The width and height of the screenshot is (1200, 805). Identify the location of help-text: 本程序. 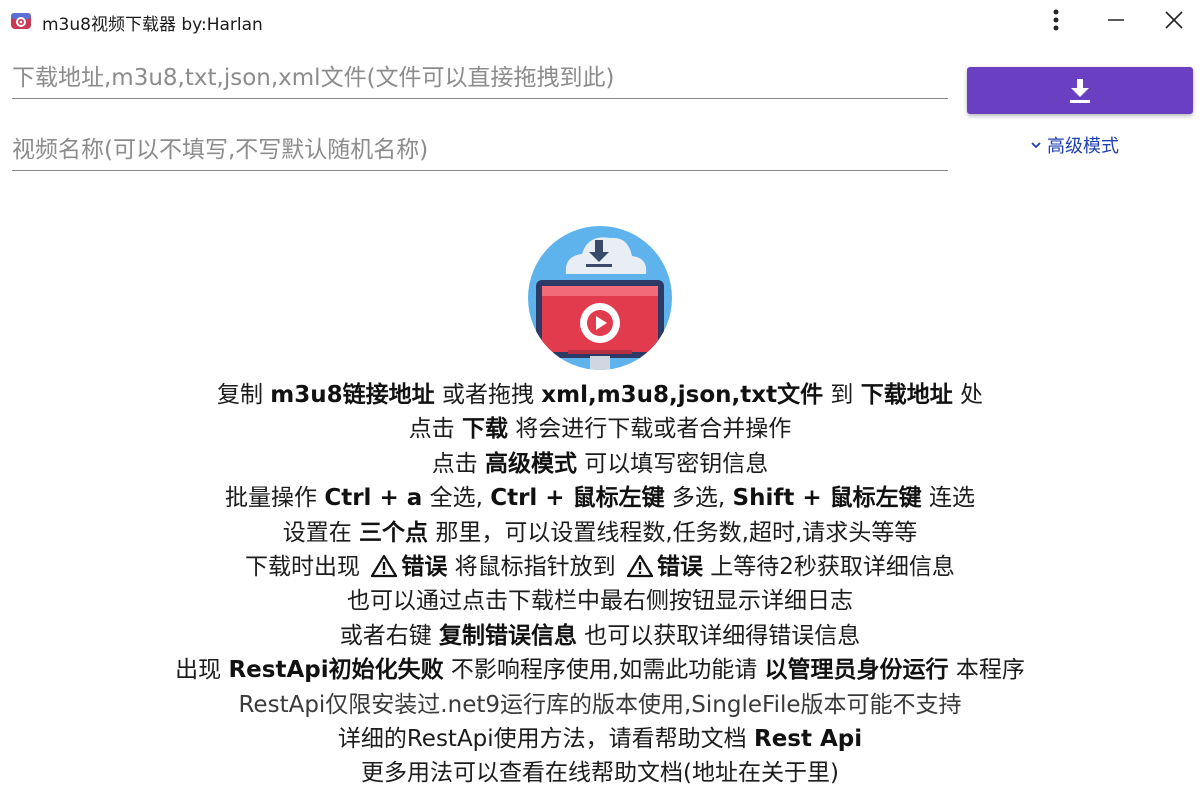
(986, 670).